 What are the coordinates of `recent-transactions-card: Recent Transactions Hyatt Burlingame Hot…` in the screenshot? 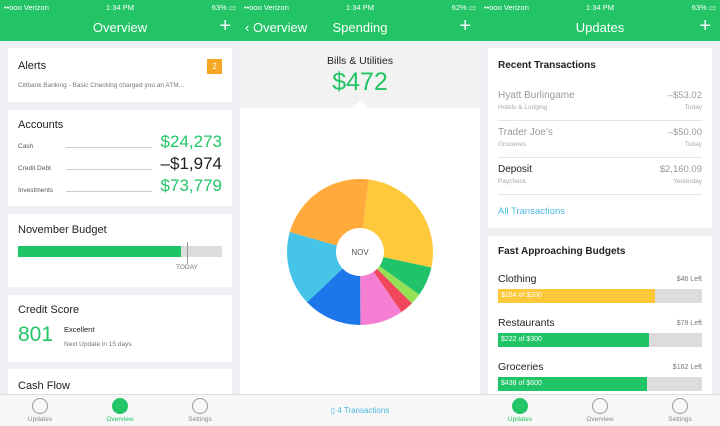 It's located at (600, 138).